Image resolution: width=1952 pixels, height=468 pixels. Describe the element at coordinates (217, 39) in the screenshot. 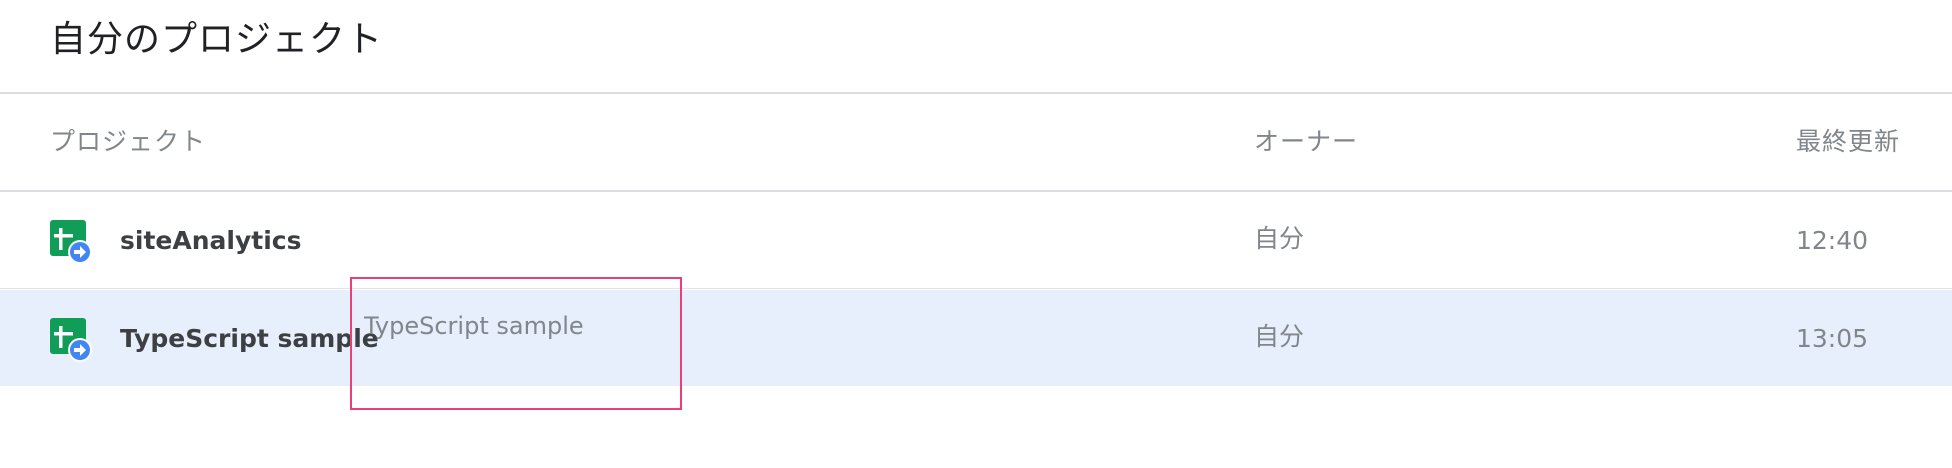

I see `page-title: 自分のプロジェクト` at that location.